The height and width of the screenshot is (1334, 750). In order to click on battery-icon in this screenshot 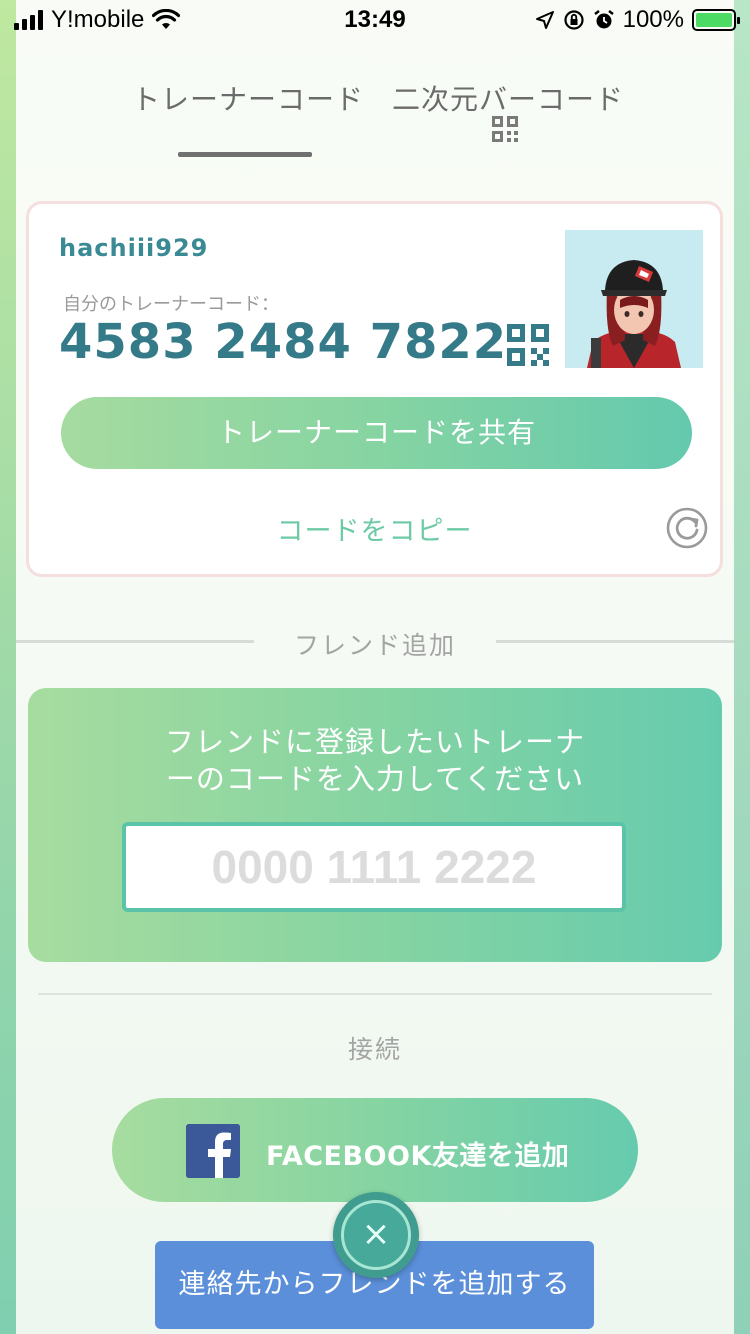, I will do `click(716, 20)`.